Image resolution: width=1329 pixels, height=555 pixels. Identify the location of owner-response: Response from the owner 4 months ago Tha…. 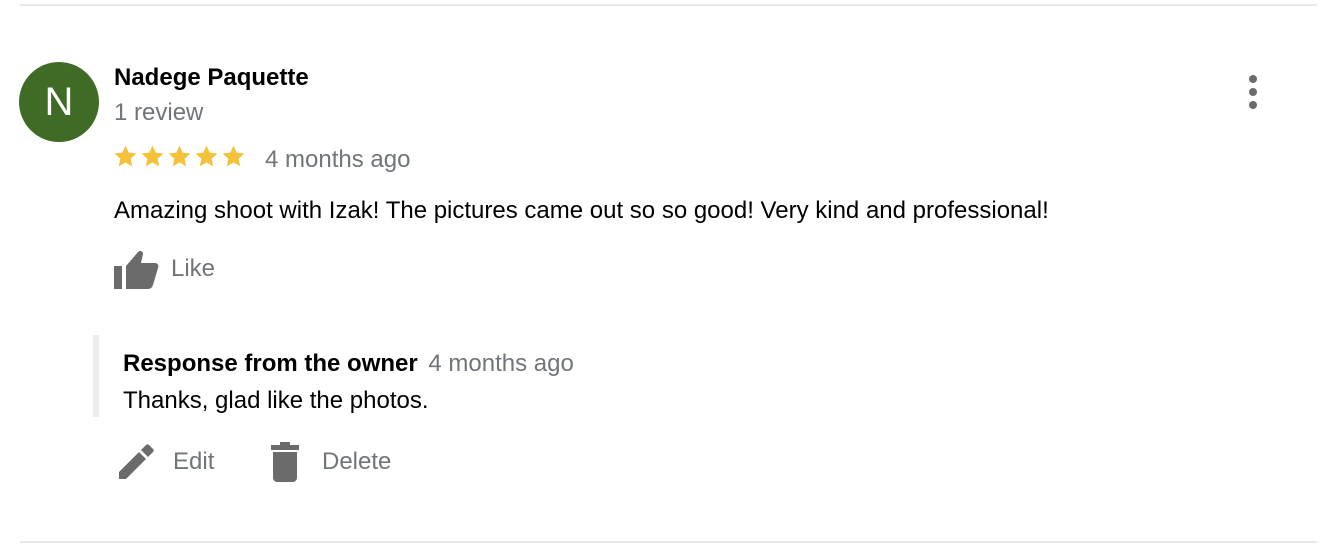
(493, 376).